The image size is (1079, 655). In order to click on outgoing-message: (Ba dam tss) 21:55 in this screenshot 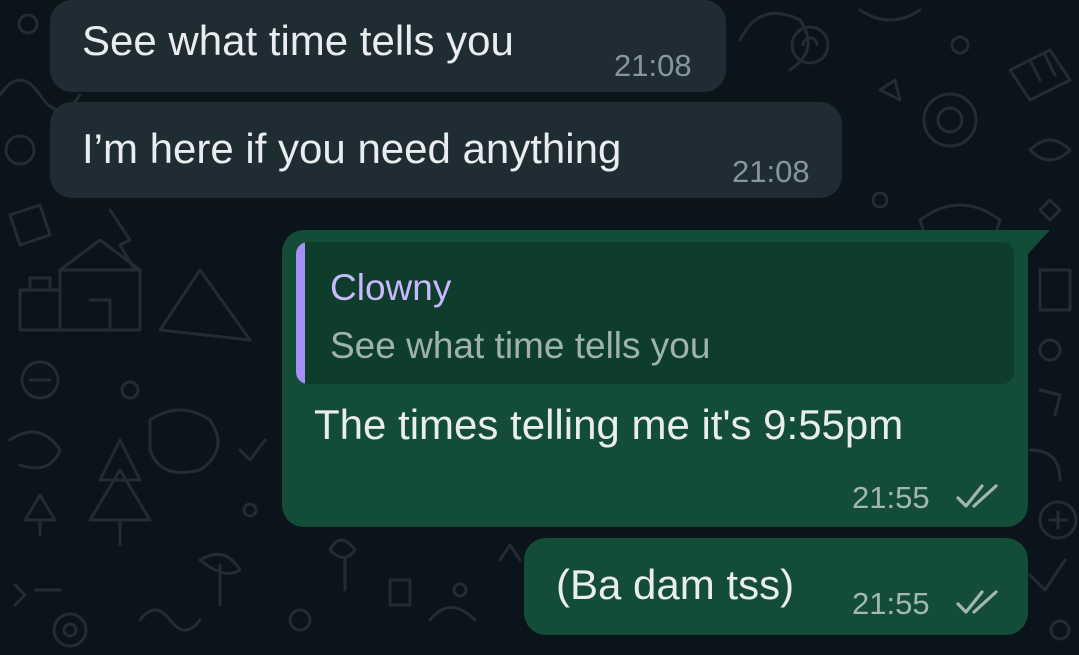, I will do `click(776, 586)`.